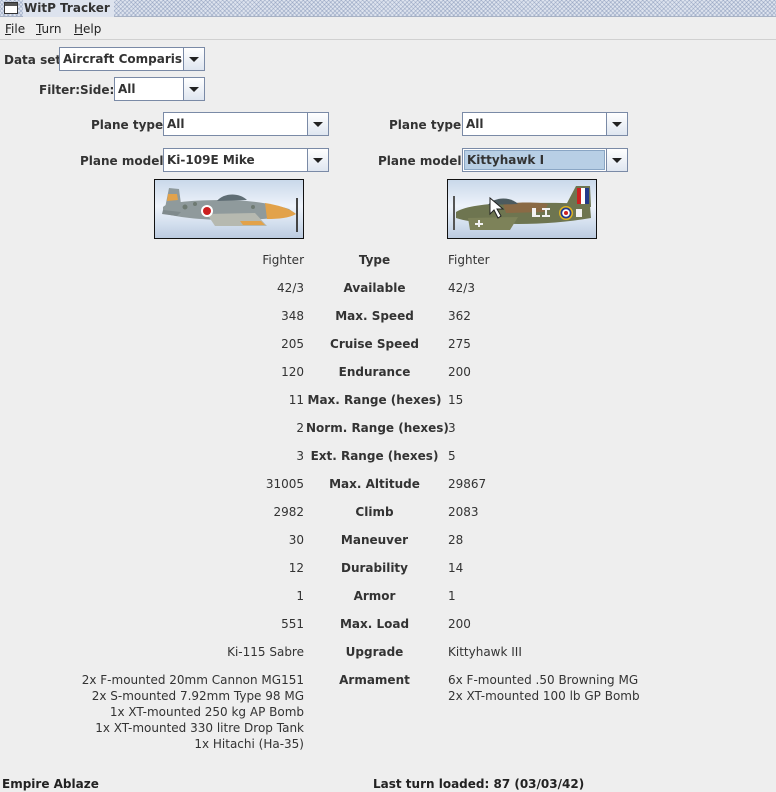  I want to click on menu-file: File, so click(15, 29).